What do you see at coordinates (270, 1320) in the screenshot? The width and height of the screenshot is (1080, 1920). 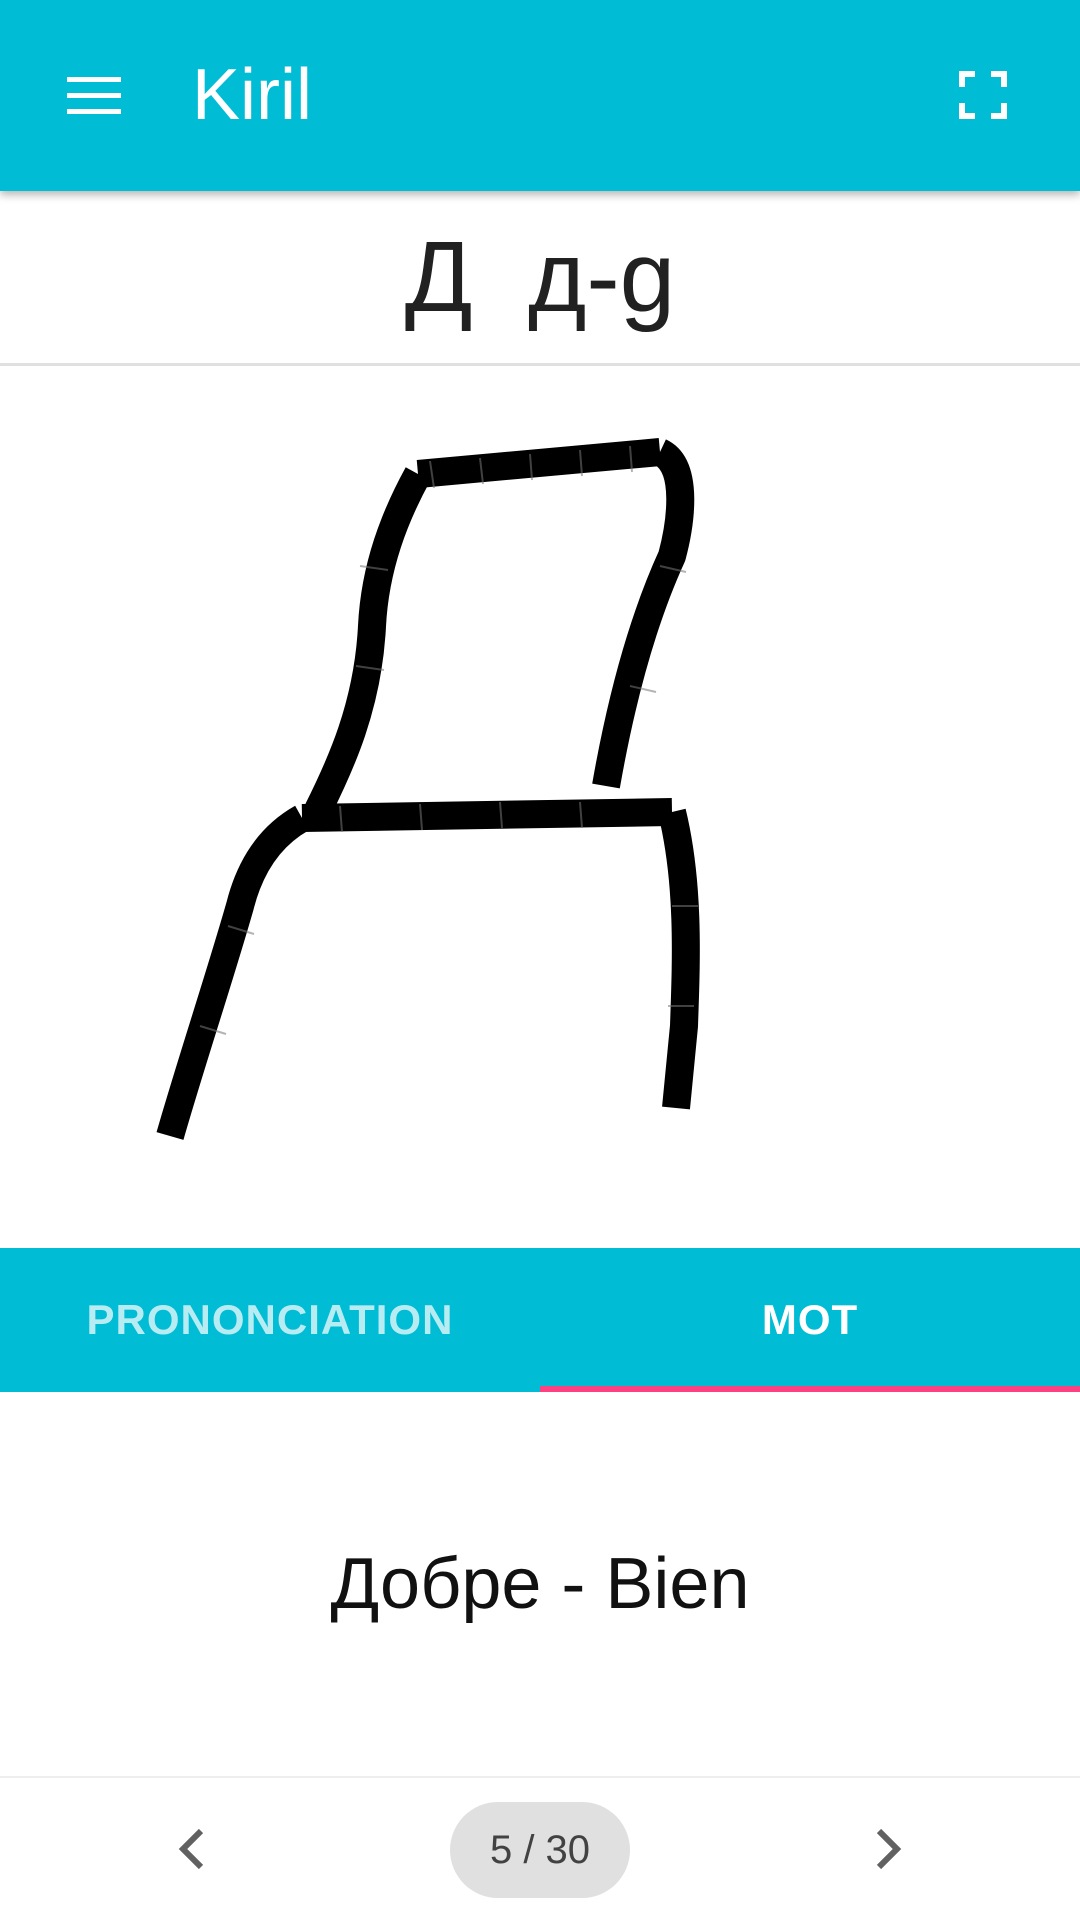 I see `tab-pronunciation: PRONONCIATION` at bounding box center [270, 1320].